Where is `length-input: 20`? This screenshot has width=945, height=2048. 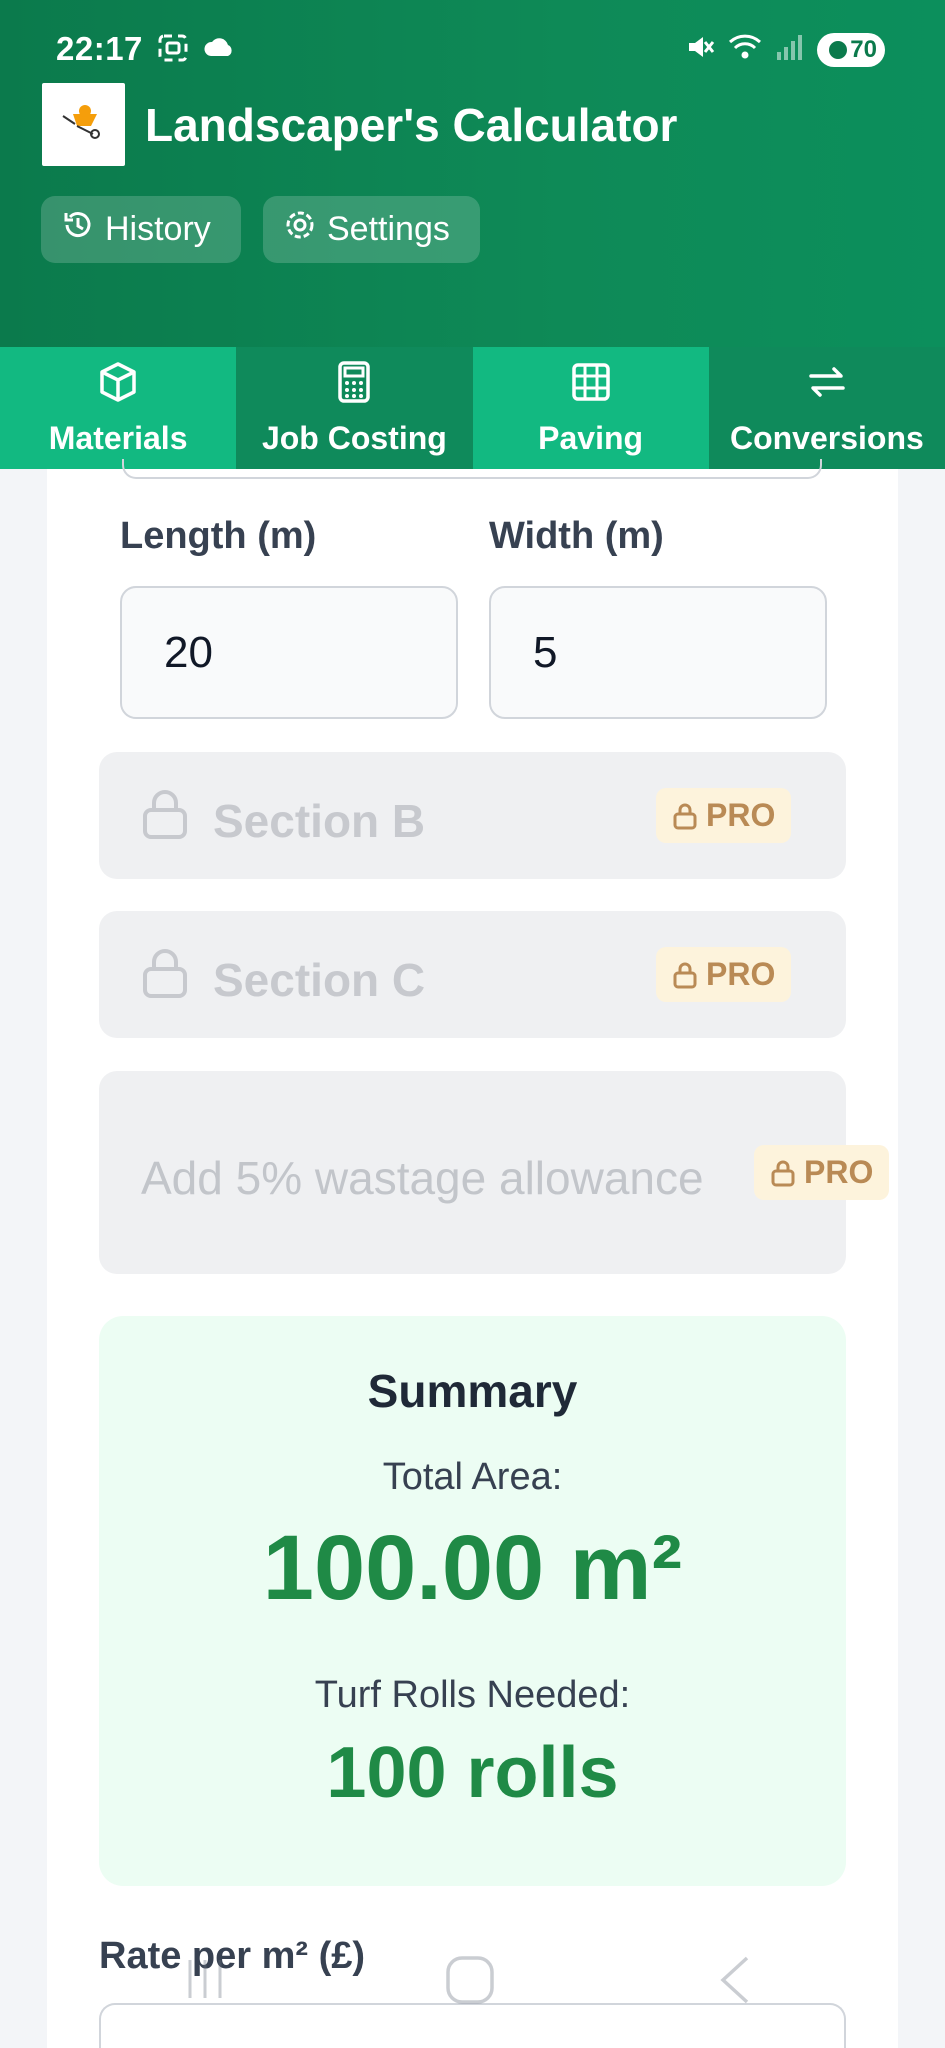 length-input: 20 is located at coordinates (289, 652).